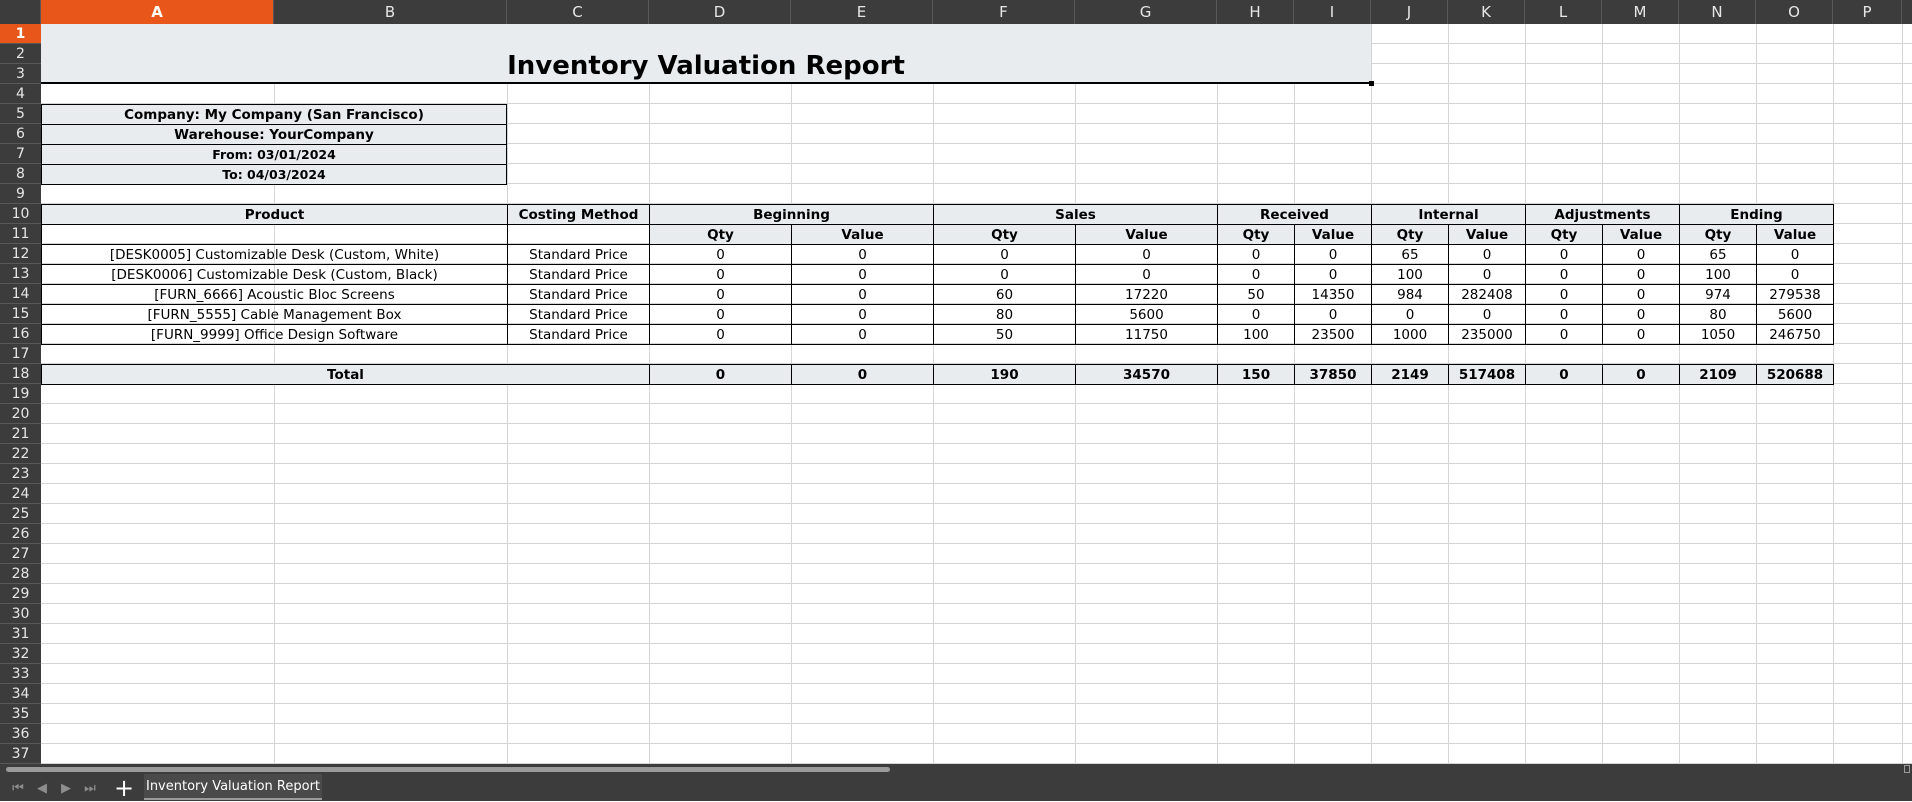 The height and width of the screenshot is (802, 1912). I want to click on column-header: J, so click(1409, 12).